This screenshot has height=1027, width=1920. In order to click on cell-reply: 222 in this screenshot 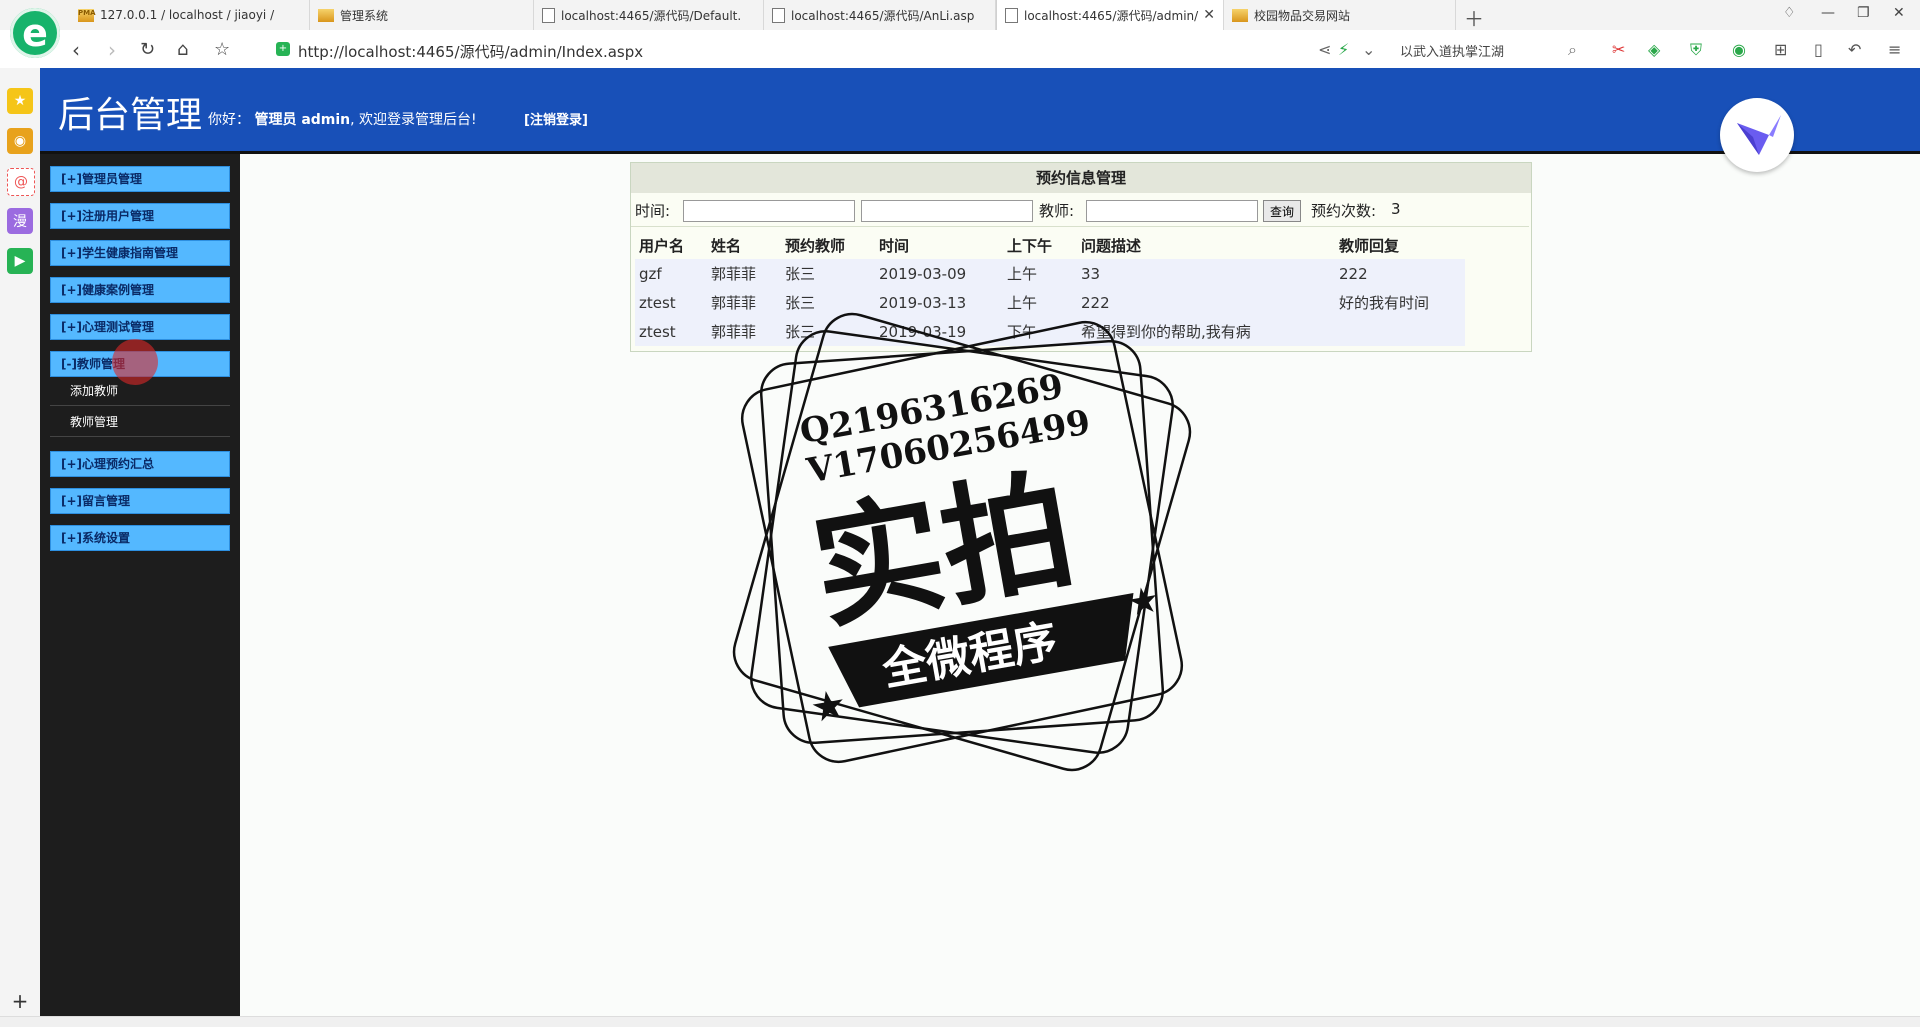, I will do `click(1400, 273)`.